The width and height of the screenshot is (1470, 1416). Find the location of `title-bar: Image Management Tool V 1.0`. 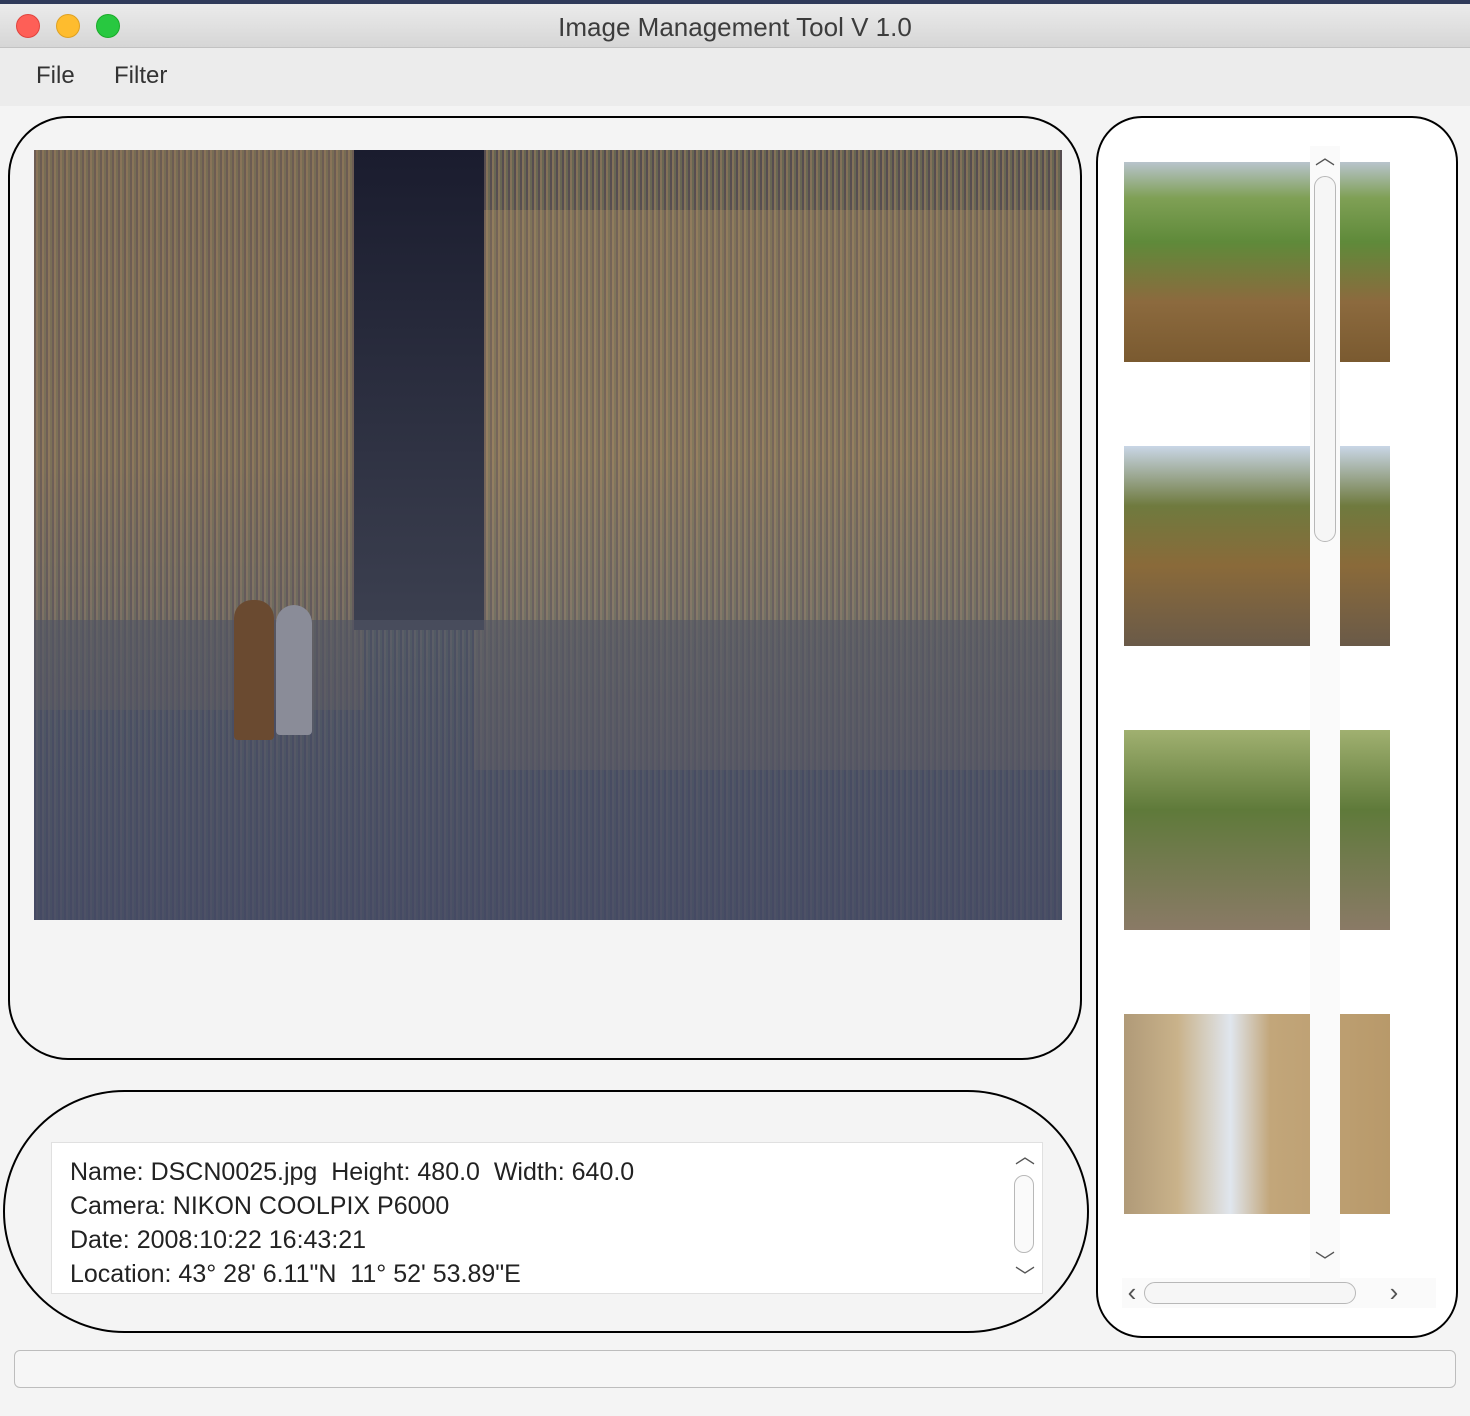

title-bar: Image Management Tool V 1.0 is located at coordinates (735, 26).